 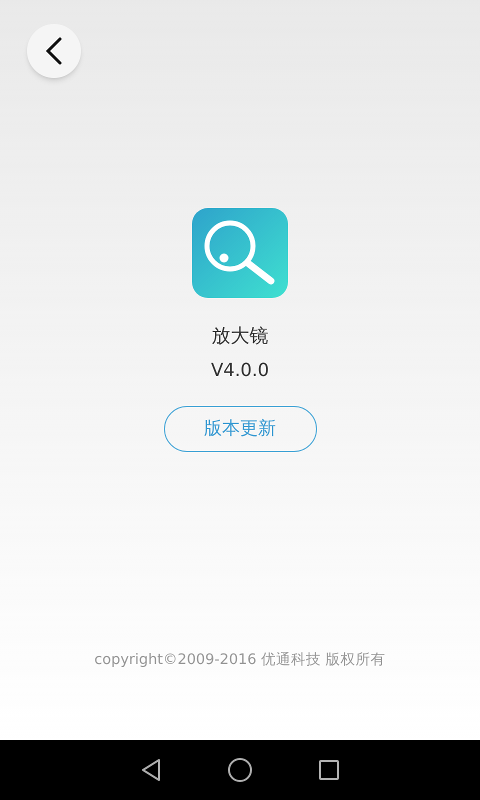 What do you see at coordinates (240, 429) in the screenshot?
I see `update-button: 版本更新` at bounding box center [240, 429].